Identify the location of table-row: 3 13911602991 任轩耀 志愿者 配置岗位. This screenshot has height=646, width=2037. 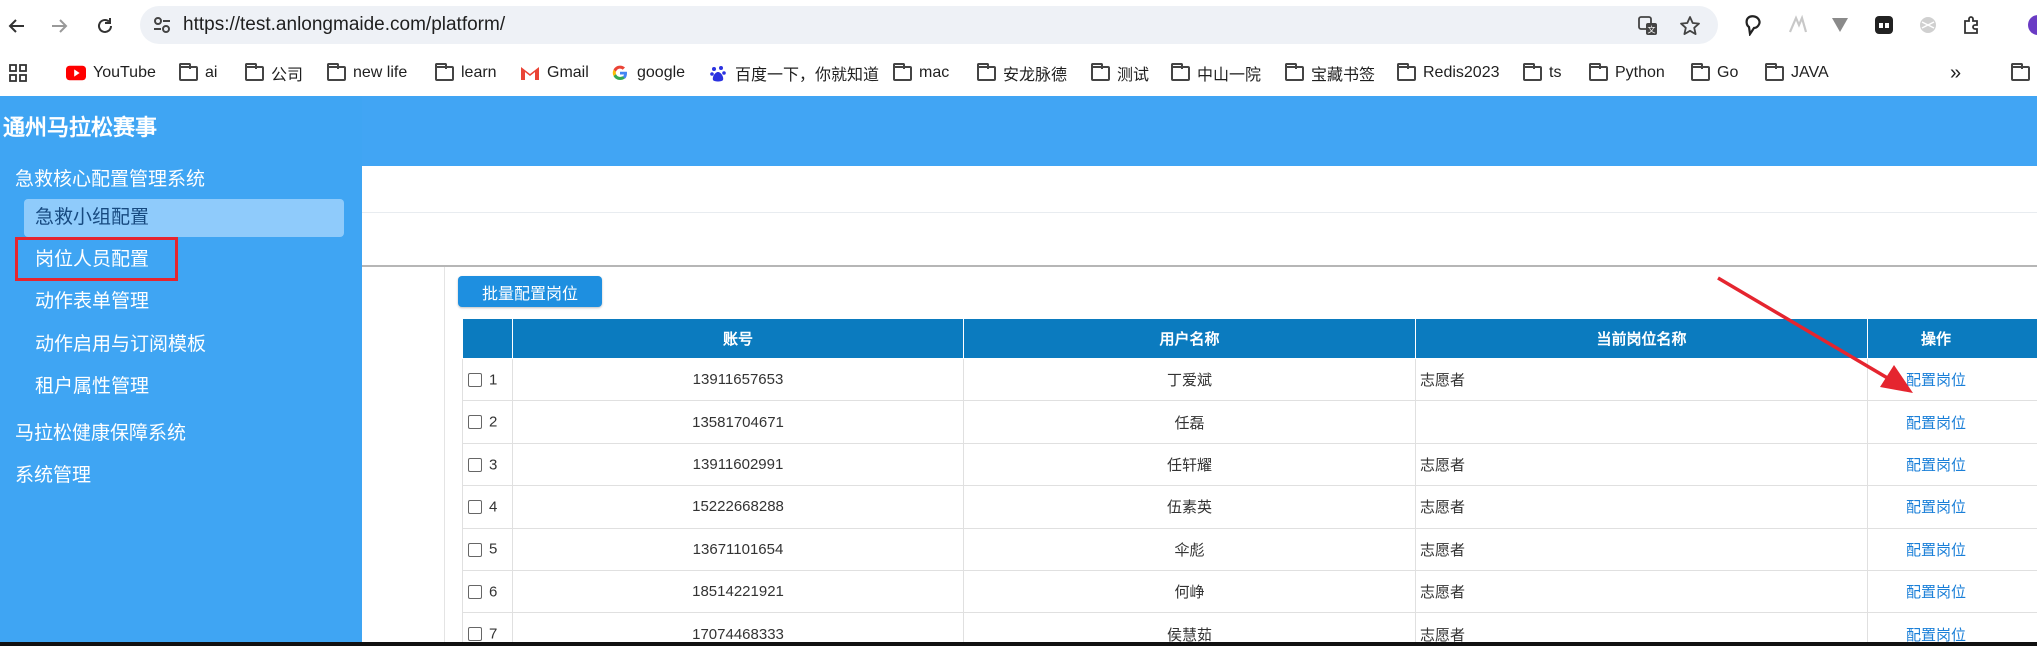
(1249, 464).